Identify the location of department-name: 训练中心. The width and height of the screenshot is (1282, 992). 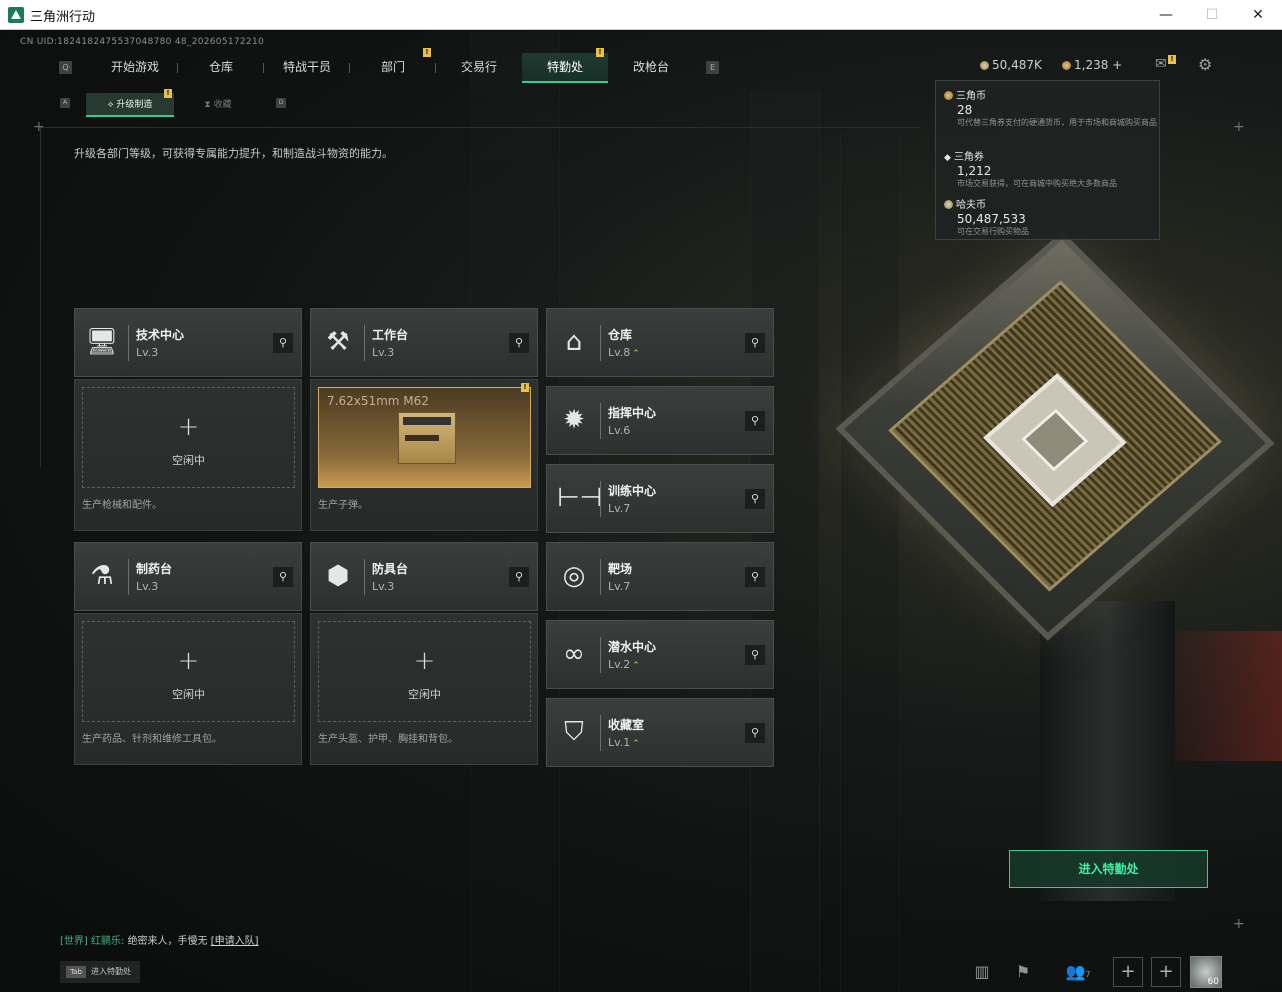
(632, 491).